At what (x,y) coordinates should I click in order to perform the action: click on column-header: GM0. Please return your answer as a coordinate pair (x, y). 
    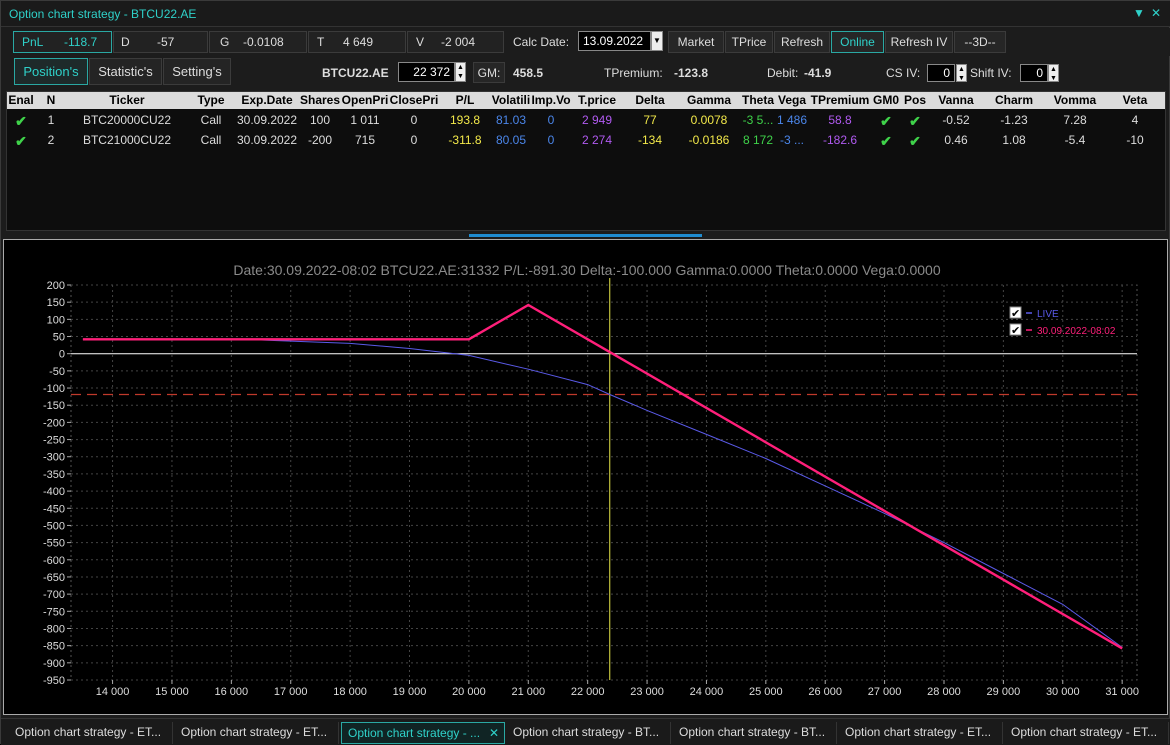
    Looking at the image, I should click on (886, 100).